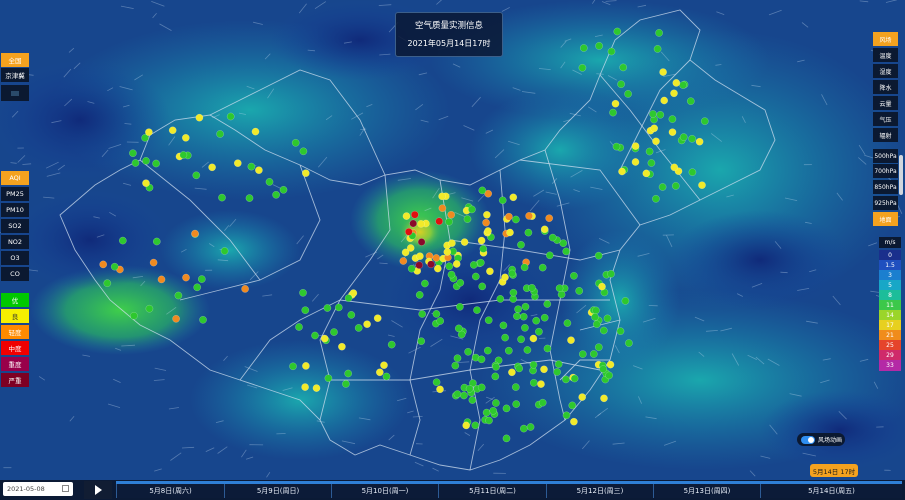 This screenshot has width=905, height=500. What do you see at coordinates (599, 491) in the screenshot?
I see `timeline-day-5: 5月12日(周三)` at bounding box center [599, 491].